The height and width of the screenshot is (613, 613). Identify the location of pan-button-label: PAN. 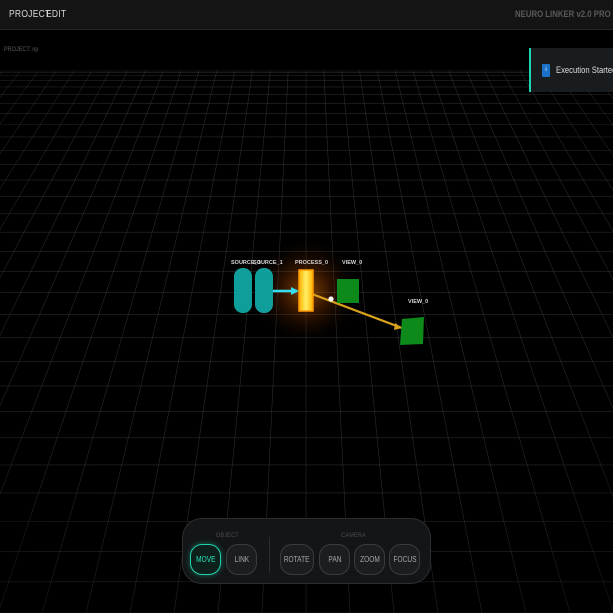
(334, 559).